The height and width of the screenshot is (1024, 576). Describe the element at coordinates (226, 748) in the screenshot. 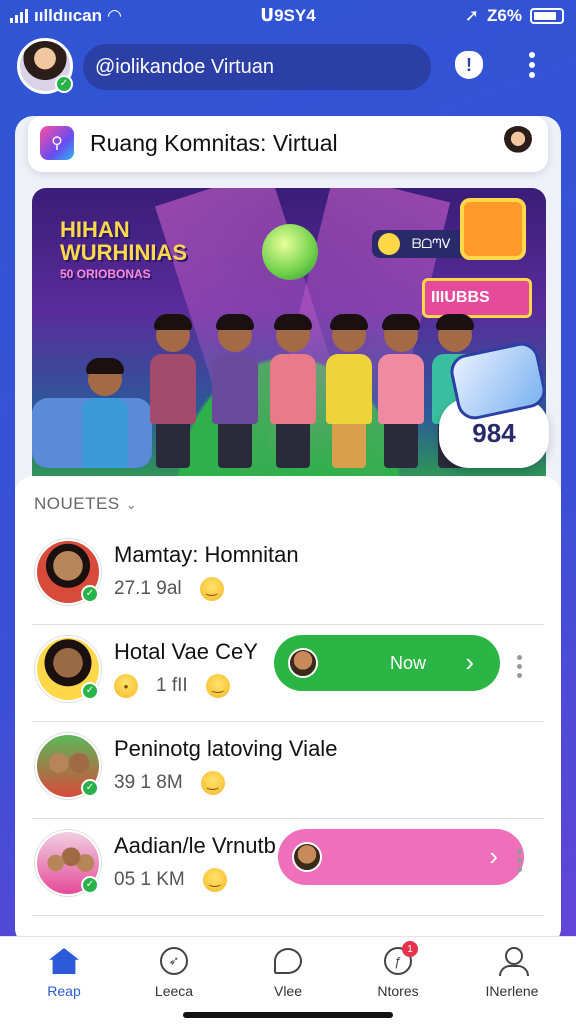

I see `list-item-name: Peninotg latoving Viale` at that location.